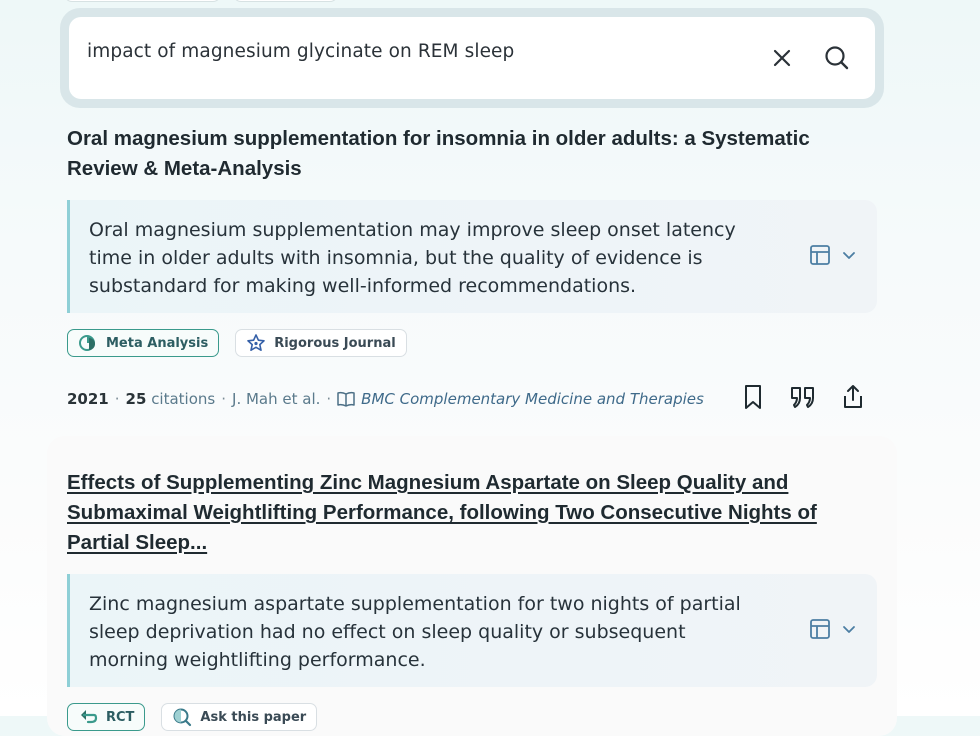 This screenshot has height=736, width=980. What do you see at coordinates (472, 718) in the screenshot?
I see `badge-row: RCT Ask this paper` at bounding box center [472, 718].